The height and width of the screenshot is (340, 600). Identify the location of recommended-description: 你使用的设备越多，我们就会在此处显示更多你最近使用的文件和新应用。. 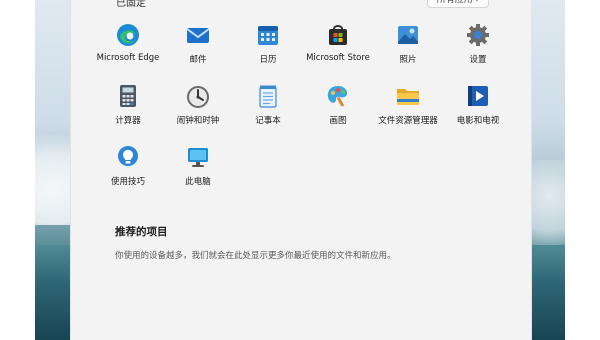
(255, 256).